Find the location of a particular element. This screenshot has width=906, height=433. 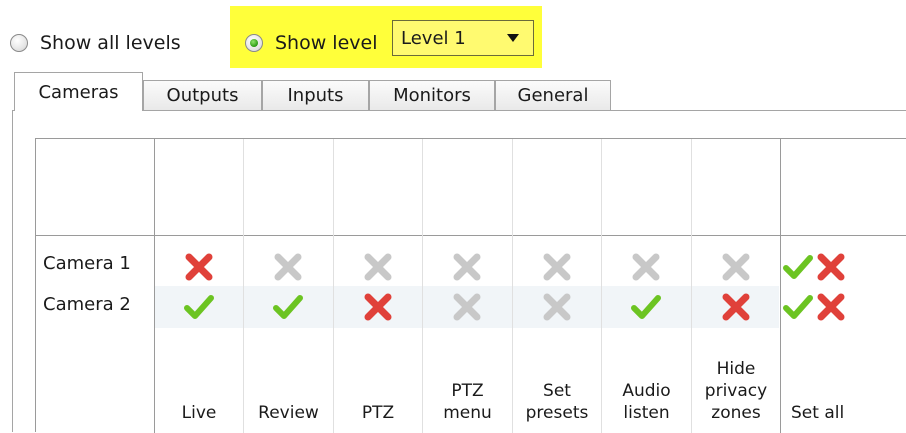

show-all-levels-label: Show all levels is located at coordinates (110, 43).